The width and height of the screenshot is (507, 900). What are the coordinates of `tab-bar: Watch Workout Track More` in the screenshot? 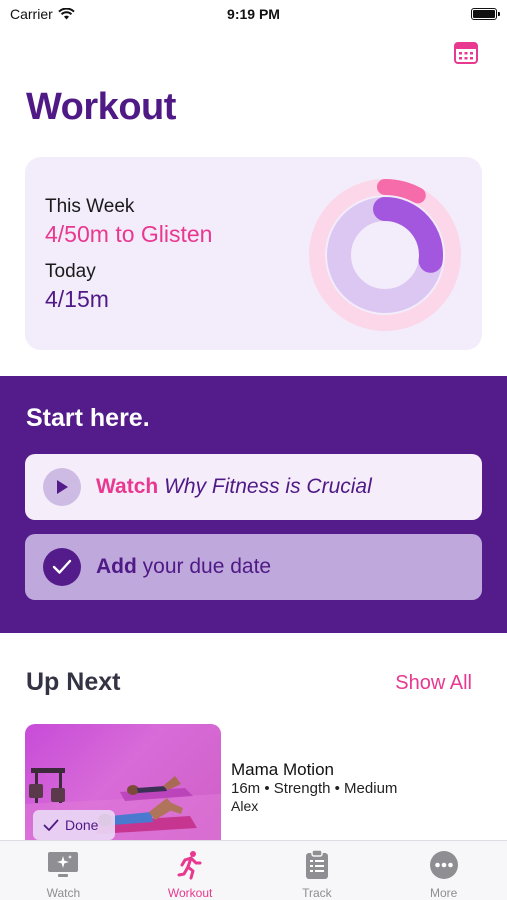 It's located at (253, 870).